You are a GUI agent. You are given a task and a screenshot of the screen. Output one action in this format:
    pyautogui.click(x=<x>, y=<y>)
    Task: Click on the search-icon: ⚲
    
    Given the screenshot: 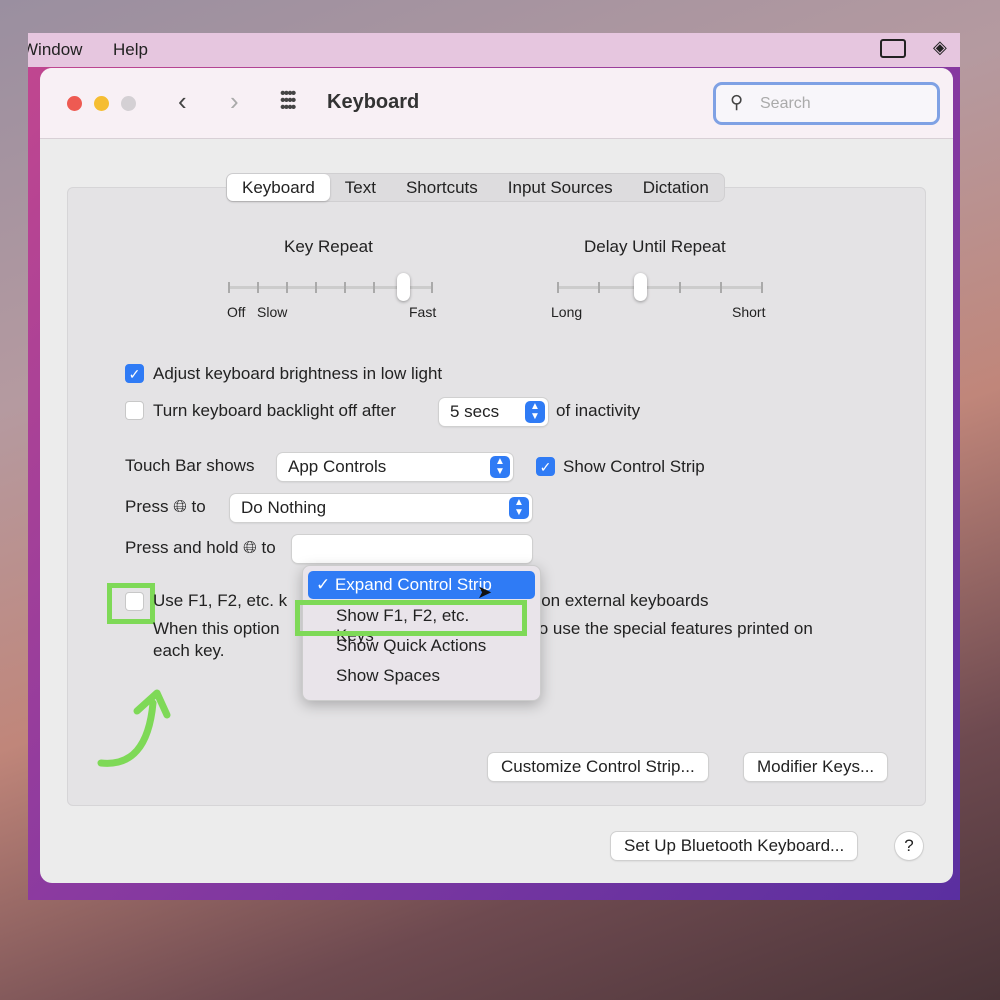 What is the action you would take?
    pyautogui.click(x=737, y=102)
    